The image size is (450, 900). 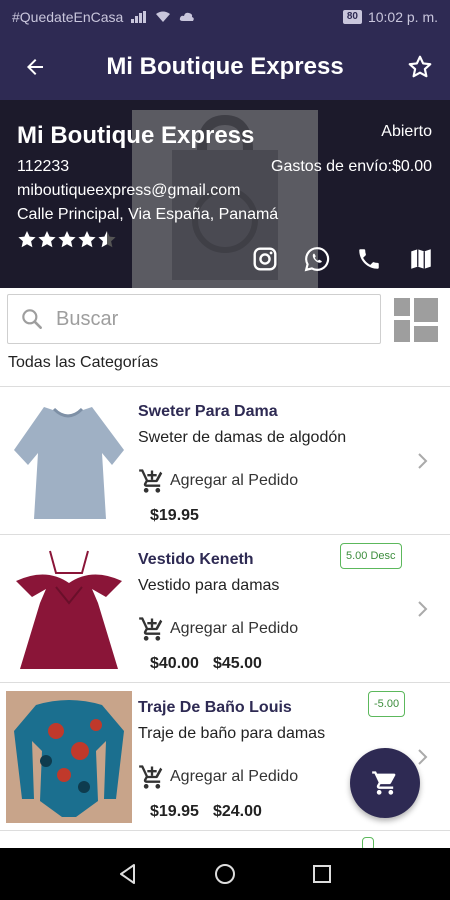 I want to click on map-button, so click(x=421, y=261).